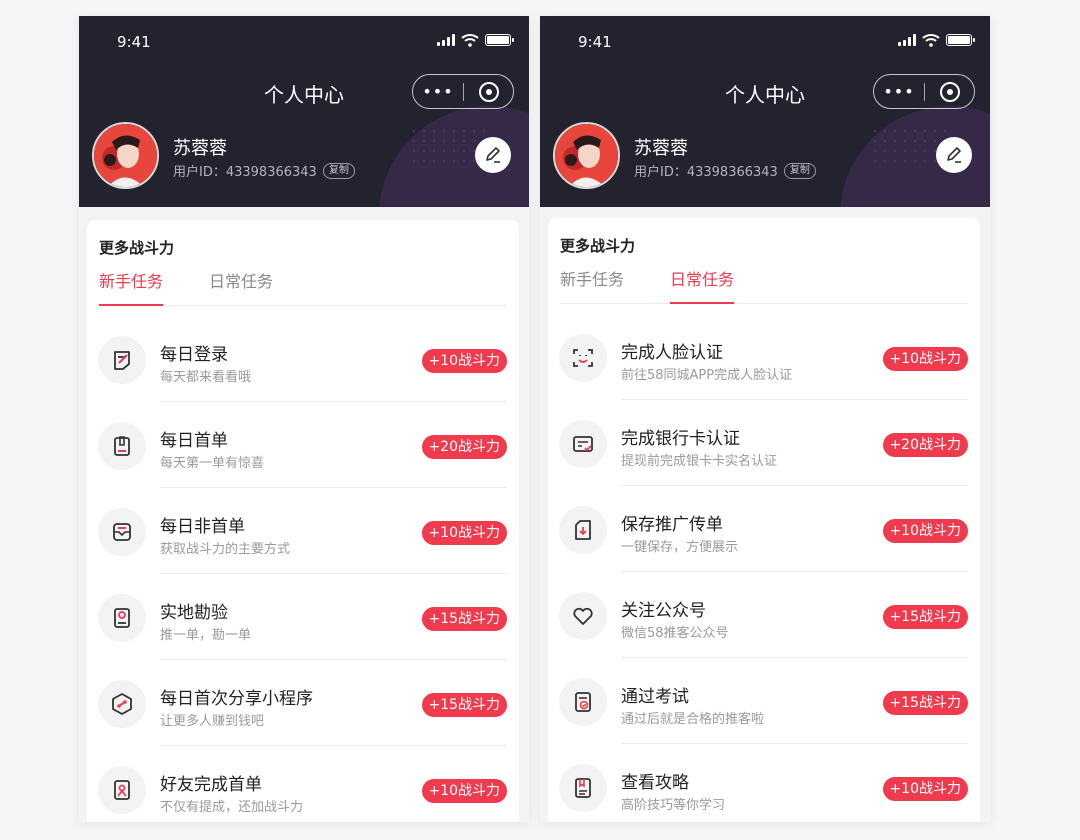  What do you see at coordinates (206, 377) in the screenshot?
I see `task-subtitle: 每天都来看看哦` at bounding box center [206, 377].